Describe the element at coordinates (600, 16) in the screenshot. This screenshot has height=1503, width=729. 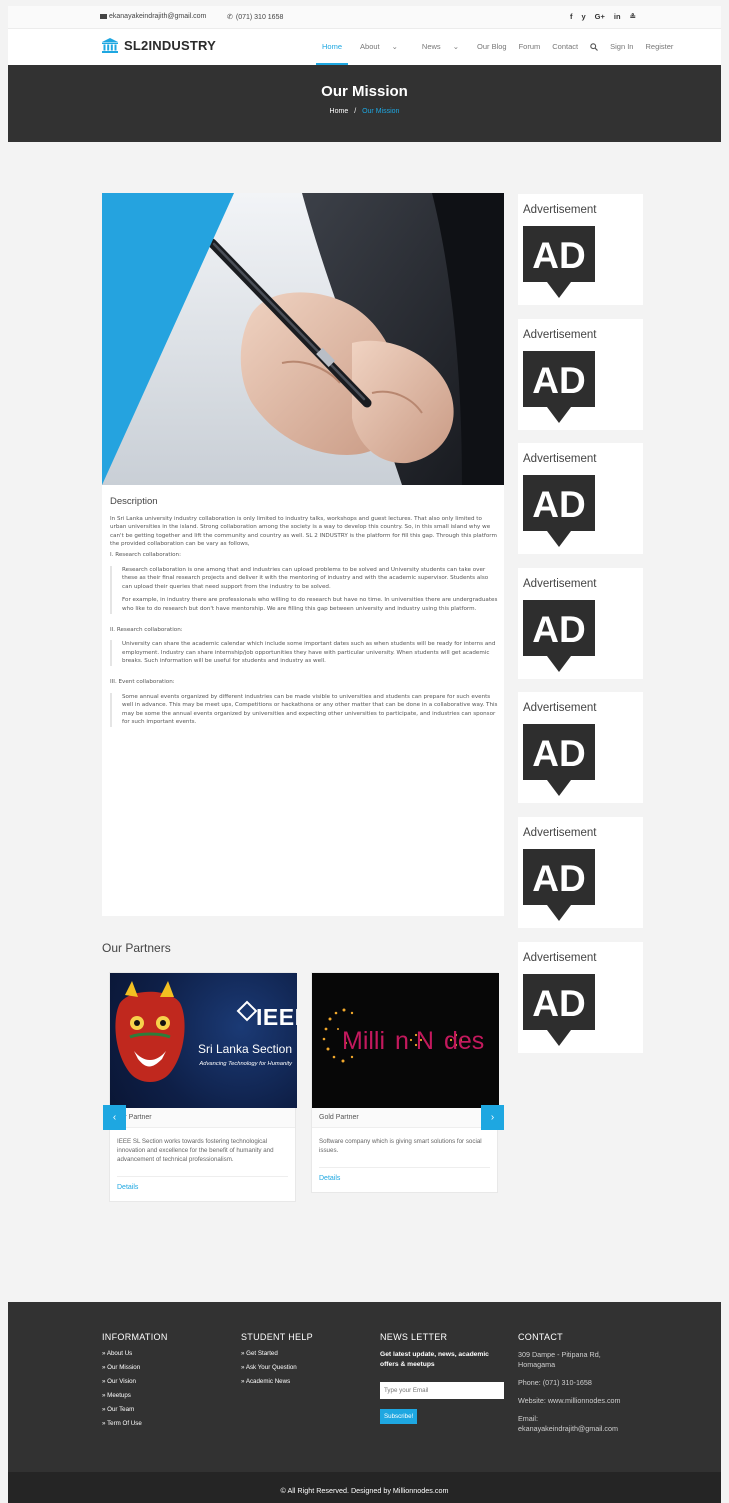
I see `google-plus-icon: G+` at that location.